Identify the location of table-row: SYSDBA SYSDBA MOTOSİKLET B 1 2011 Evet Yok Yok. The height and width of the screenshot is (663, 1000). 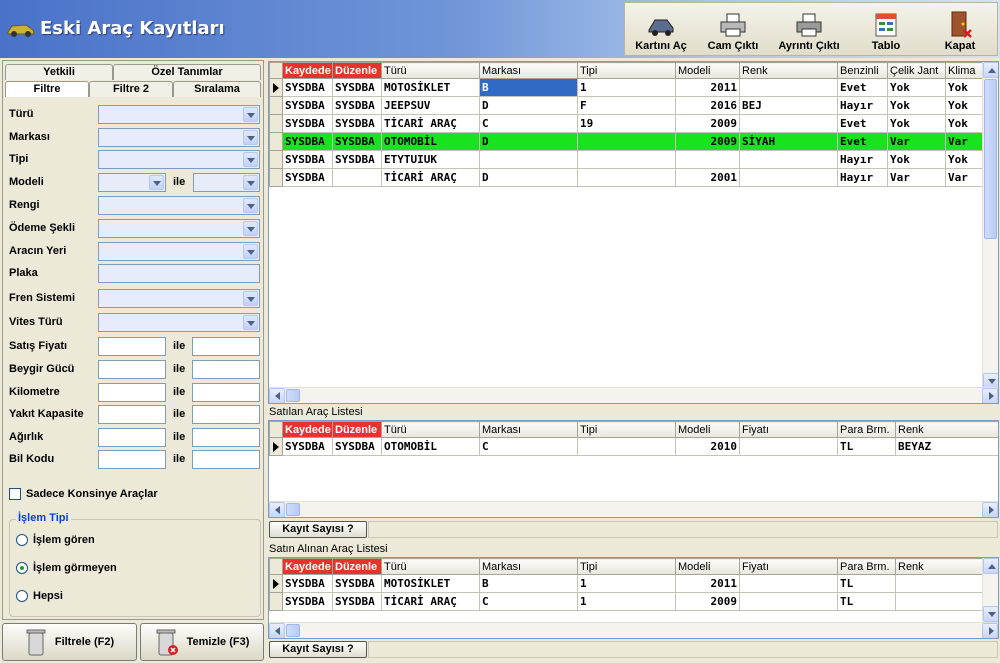
(627, 87).